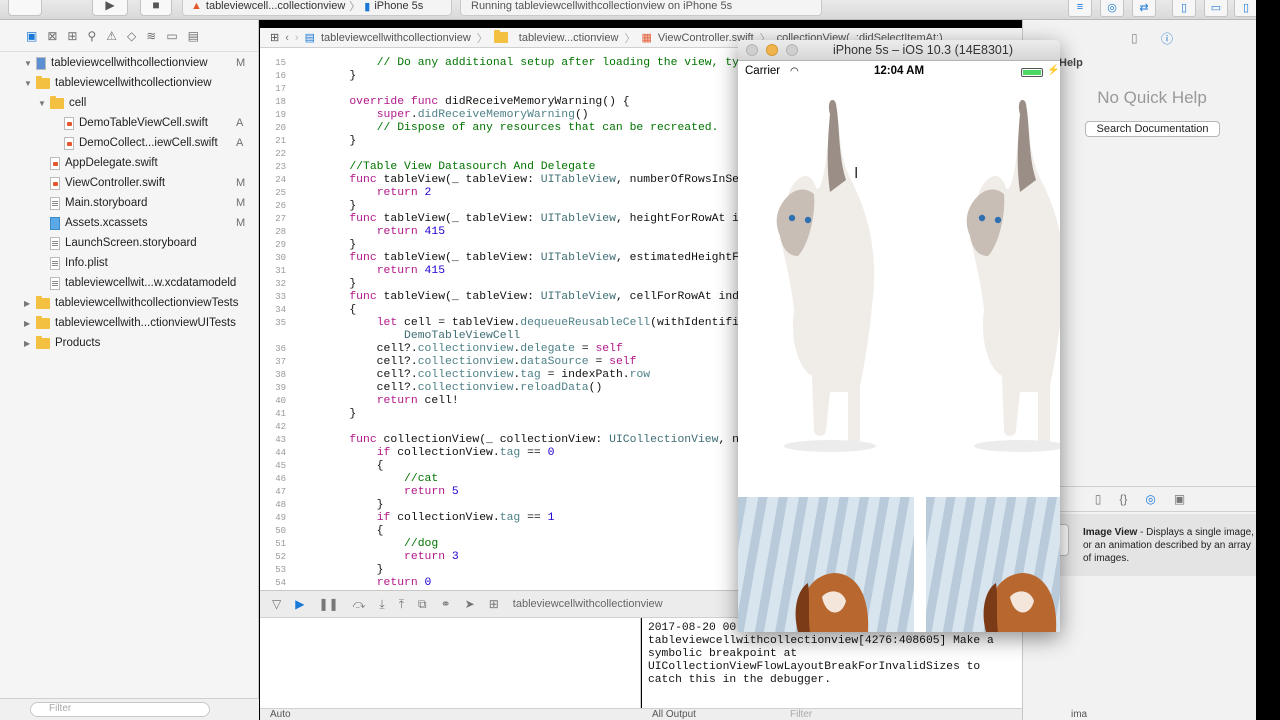 The height and width of the screenshot is (720, 1280). What do you see at coordinates (479, 362) in the screenshot?
I see `code-line: cell?.collectionview.dataSource = self` at bounding box center [479, 362].